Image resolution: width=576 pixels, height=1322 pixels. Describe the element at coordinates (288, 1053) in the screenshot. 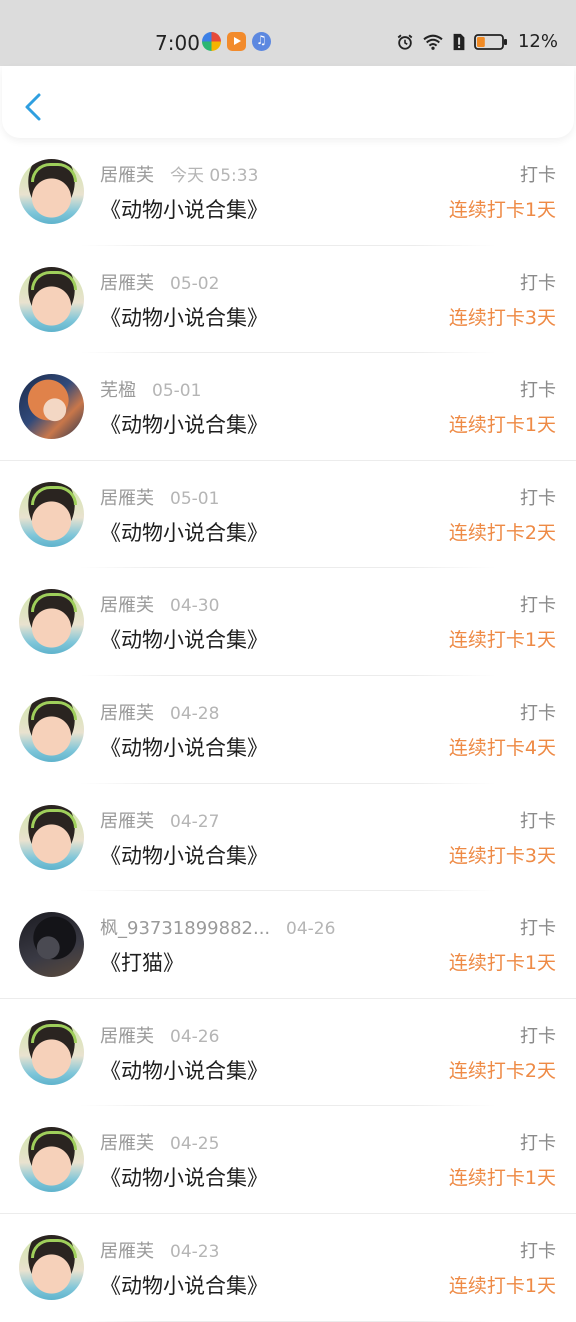

I see `checkin-row: 居雁芙 04-26 《动物小说合集》 打卡连续打卡2天` at that location.